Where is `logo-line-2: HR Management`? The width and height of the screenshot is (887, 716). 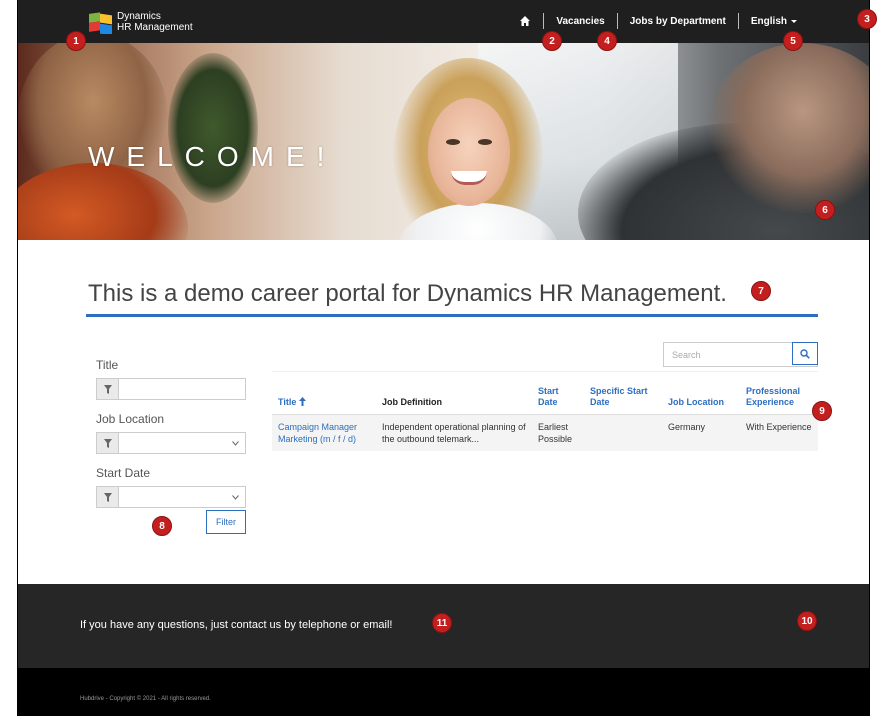
logo-line-2: HR Management is located at coordinates (155, 27).